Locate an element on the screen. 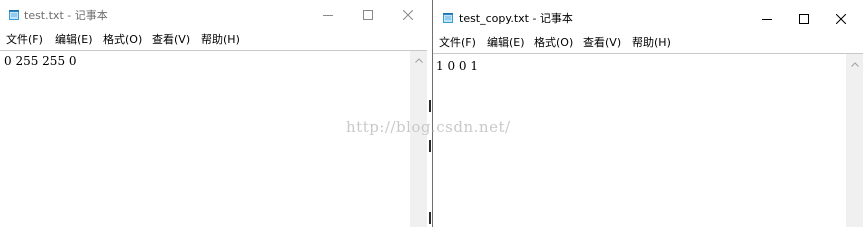 Image resolution: width=863 pixels, height=240 pixels. minimize-button is located at coordinates (328, 15).